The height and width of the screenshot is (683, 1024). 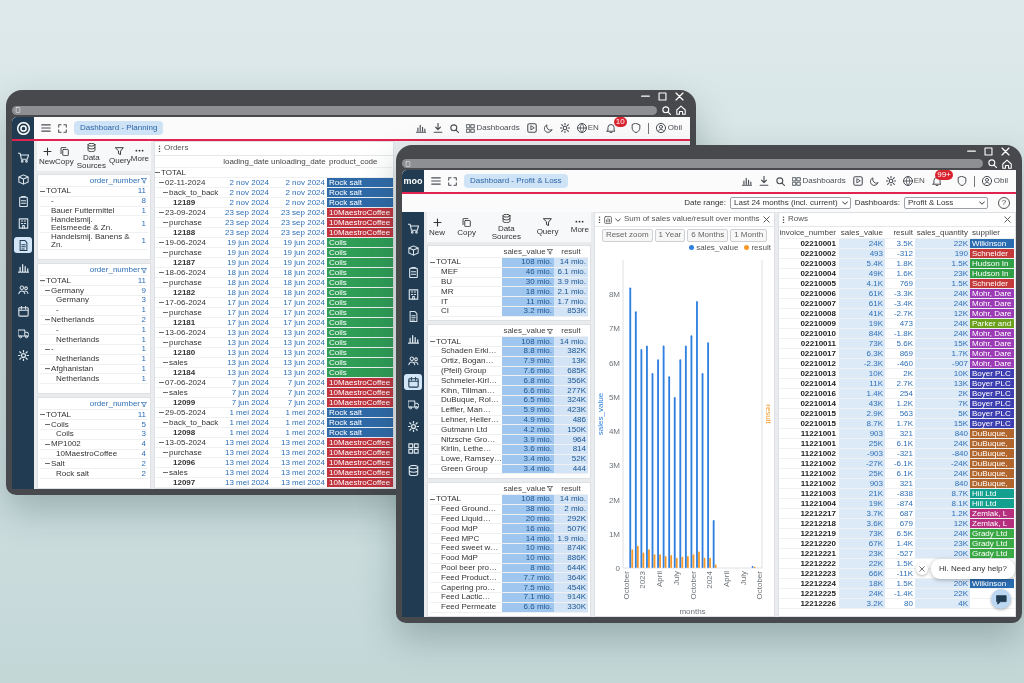 What do you see at coordinates (627, 235) in the screenshot?
I see `zoom-button: Reset zoom` at bounding box center [627, 235].